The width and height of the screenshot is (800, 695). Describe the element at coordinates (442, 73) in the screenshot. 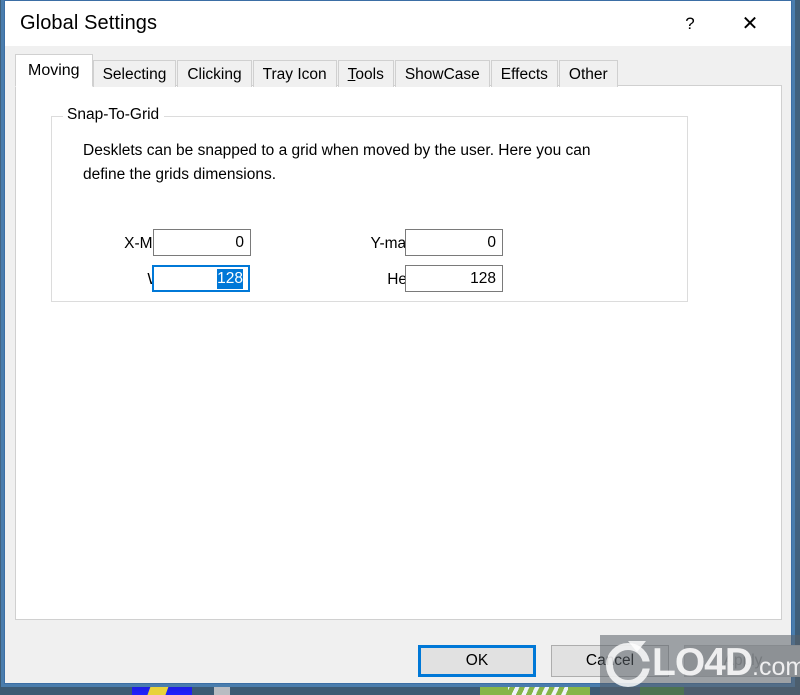

I see `tab-showcase: ShowCase` at that location.